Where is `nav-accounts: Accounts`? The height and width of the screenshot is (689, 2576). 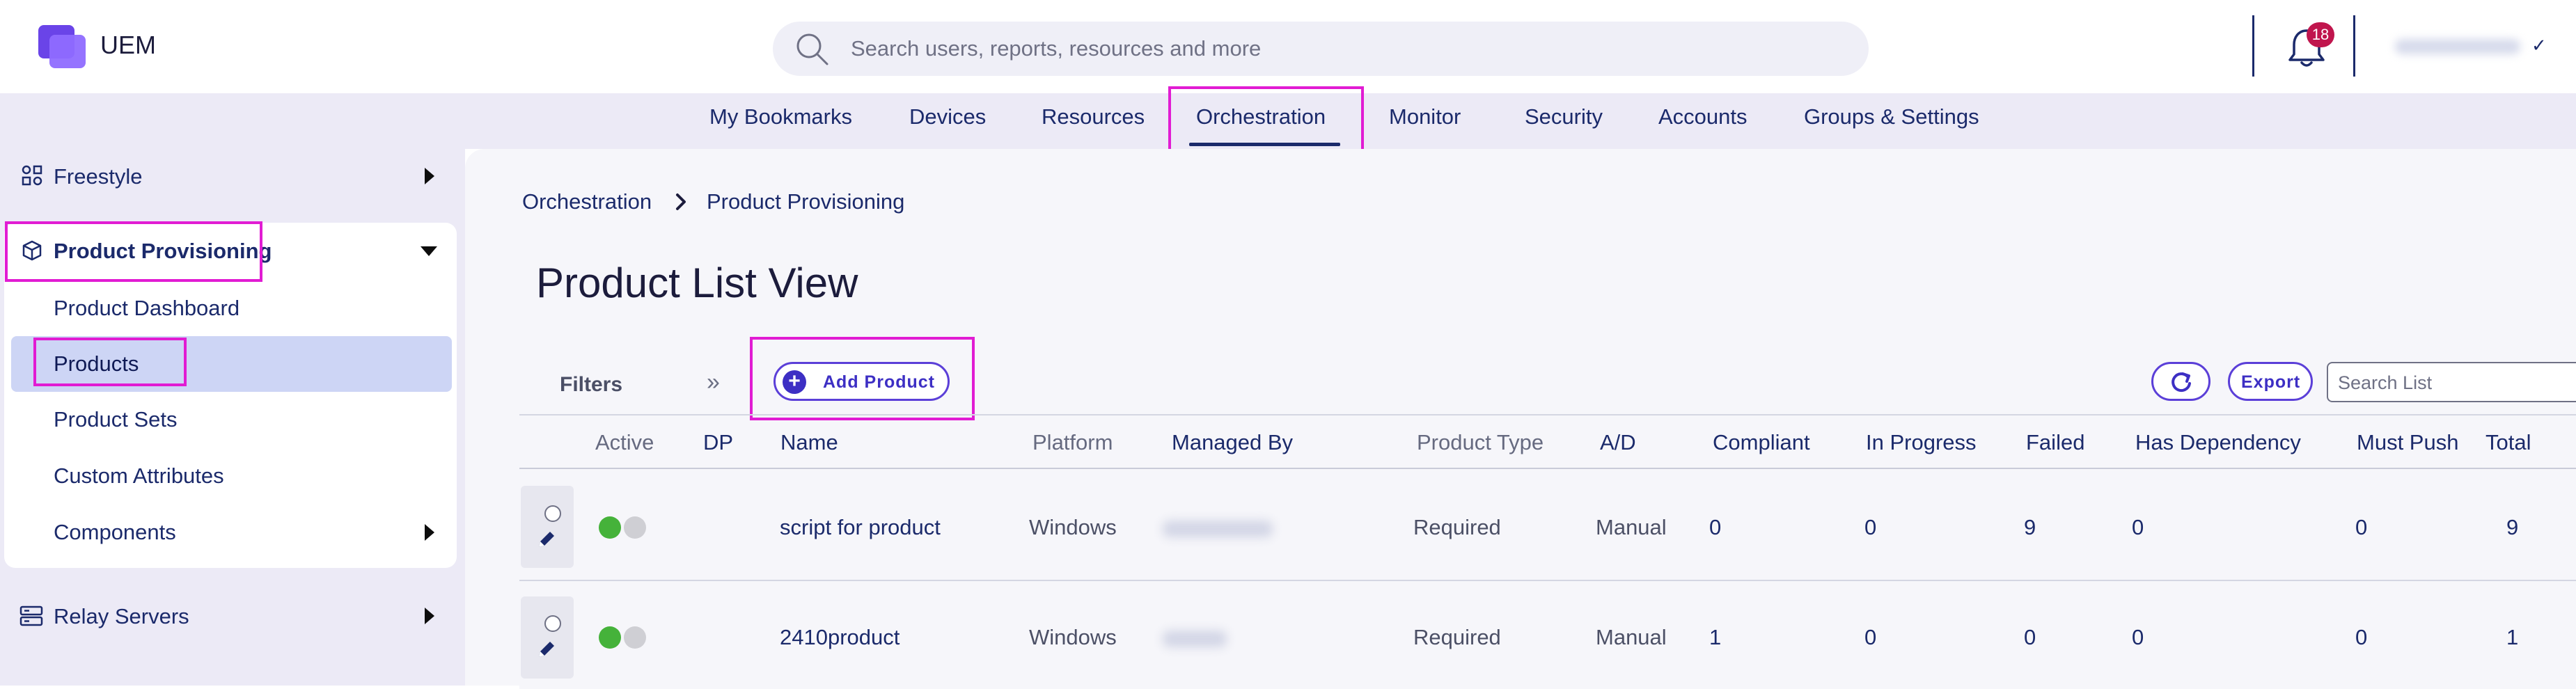 nav-accounts: Accounts is located at coordinates (1703, 117).